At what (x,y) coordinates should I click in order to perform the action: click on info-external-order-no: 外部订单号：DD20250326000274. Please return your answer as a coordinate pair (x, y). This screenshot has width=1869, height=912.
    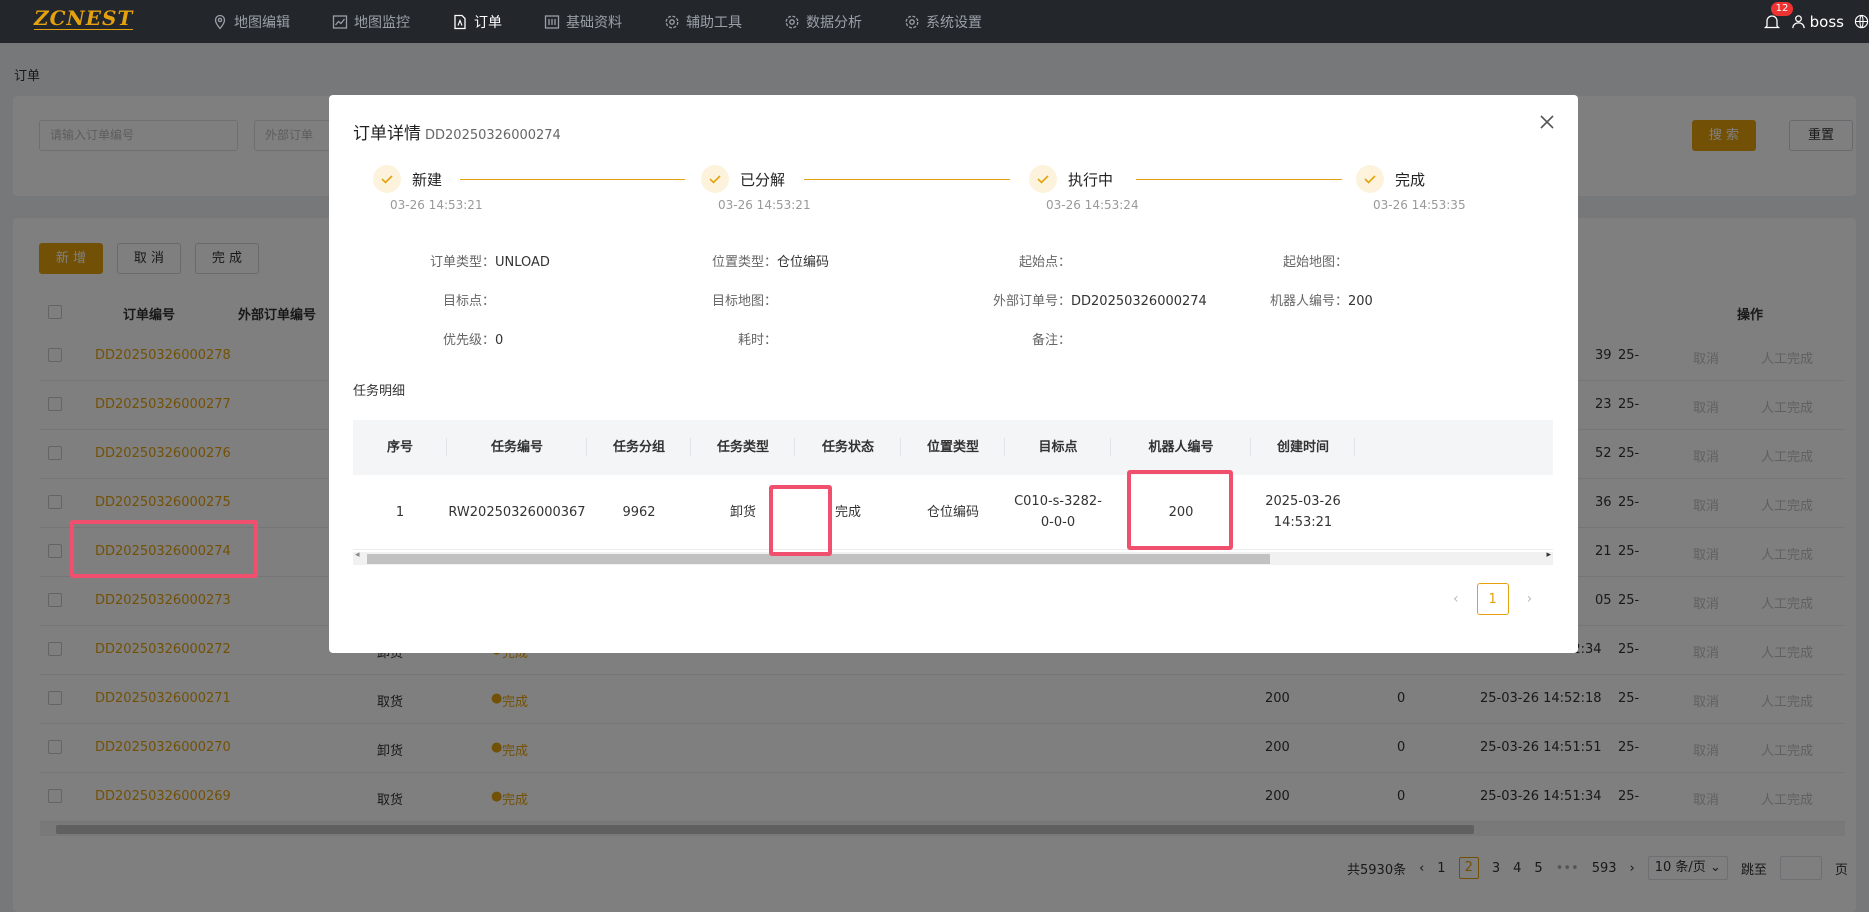
    Looking at the image, I should click on (1081, 299).